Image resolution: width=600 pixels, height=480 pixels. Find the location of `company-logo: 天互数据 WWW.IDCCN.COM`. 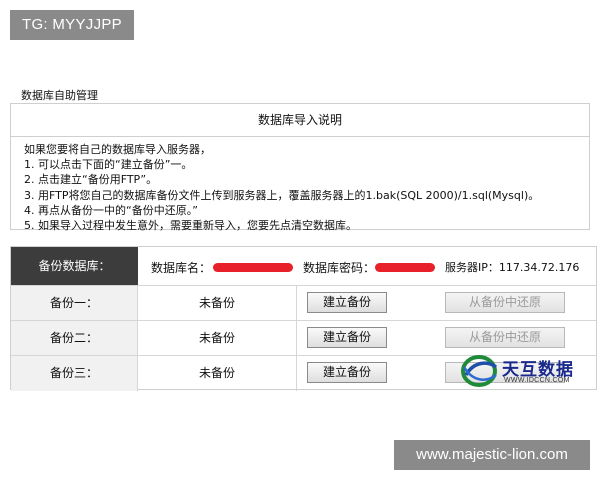

company-logo: 天互数据 WWW.IDCCN.COM is located at coordinates (527, 371).